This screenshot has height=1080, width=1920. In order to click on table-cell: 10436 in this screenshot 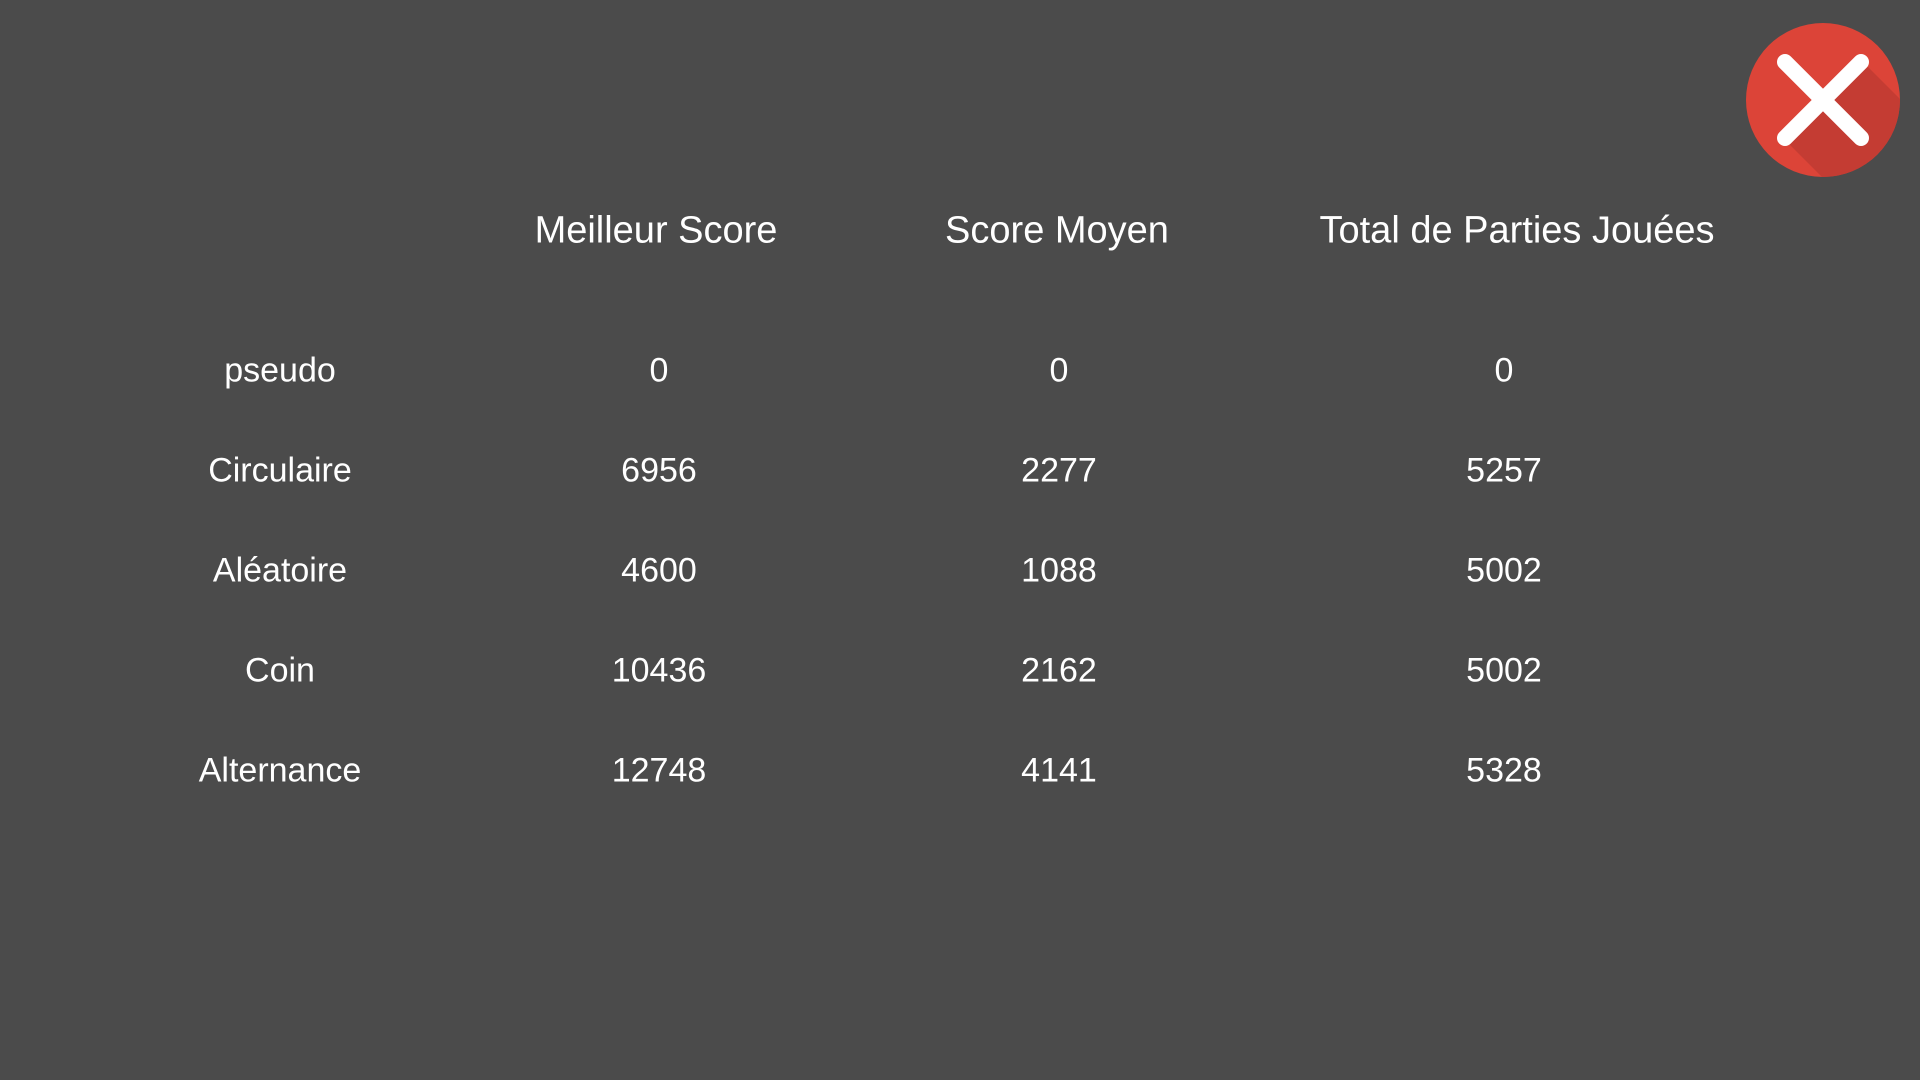, I will do `click(659, 670)`.